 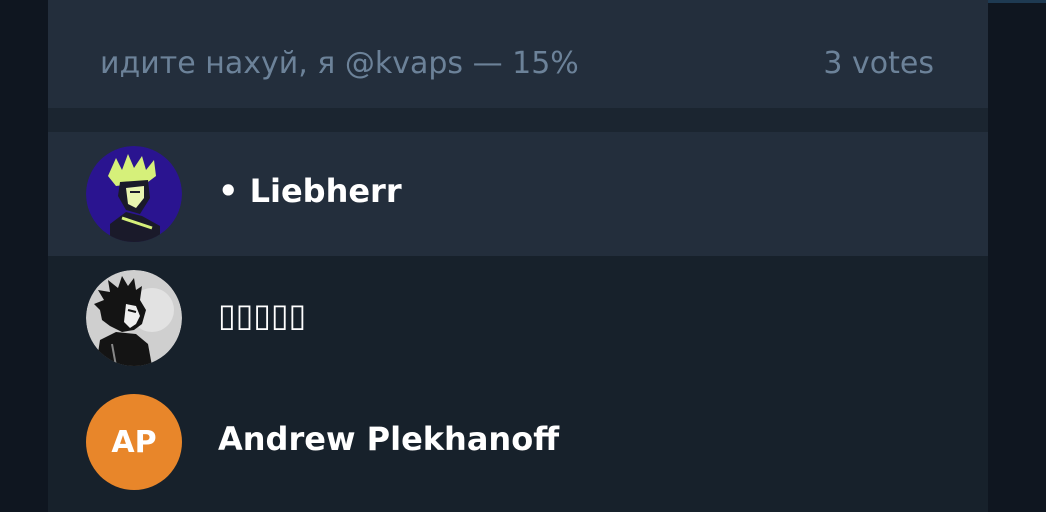 I want to click on section-divider, so click(x=518, y=120).